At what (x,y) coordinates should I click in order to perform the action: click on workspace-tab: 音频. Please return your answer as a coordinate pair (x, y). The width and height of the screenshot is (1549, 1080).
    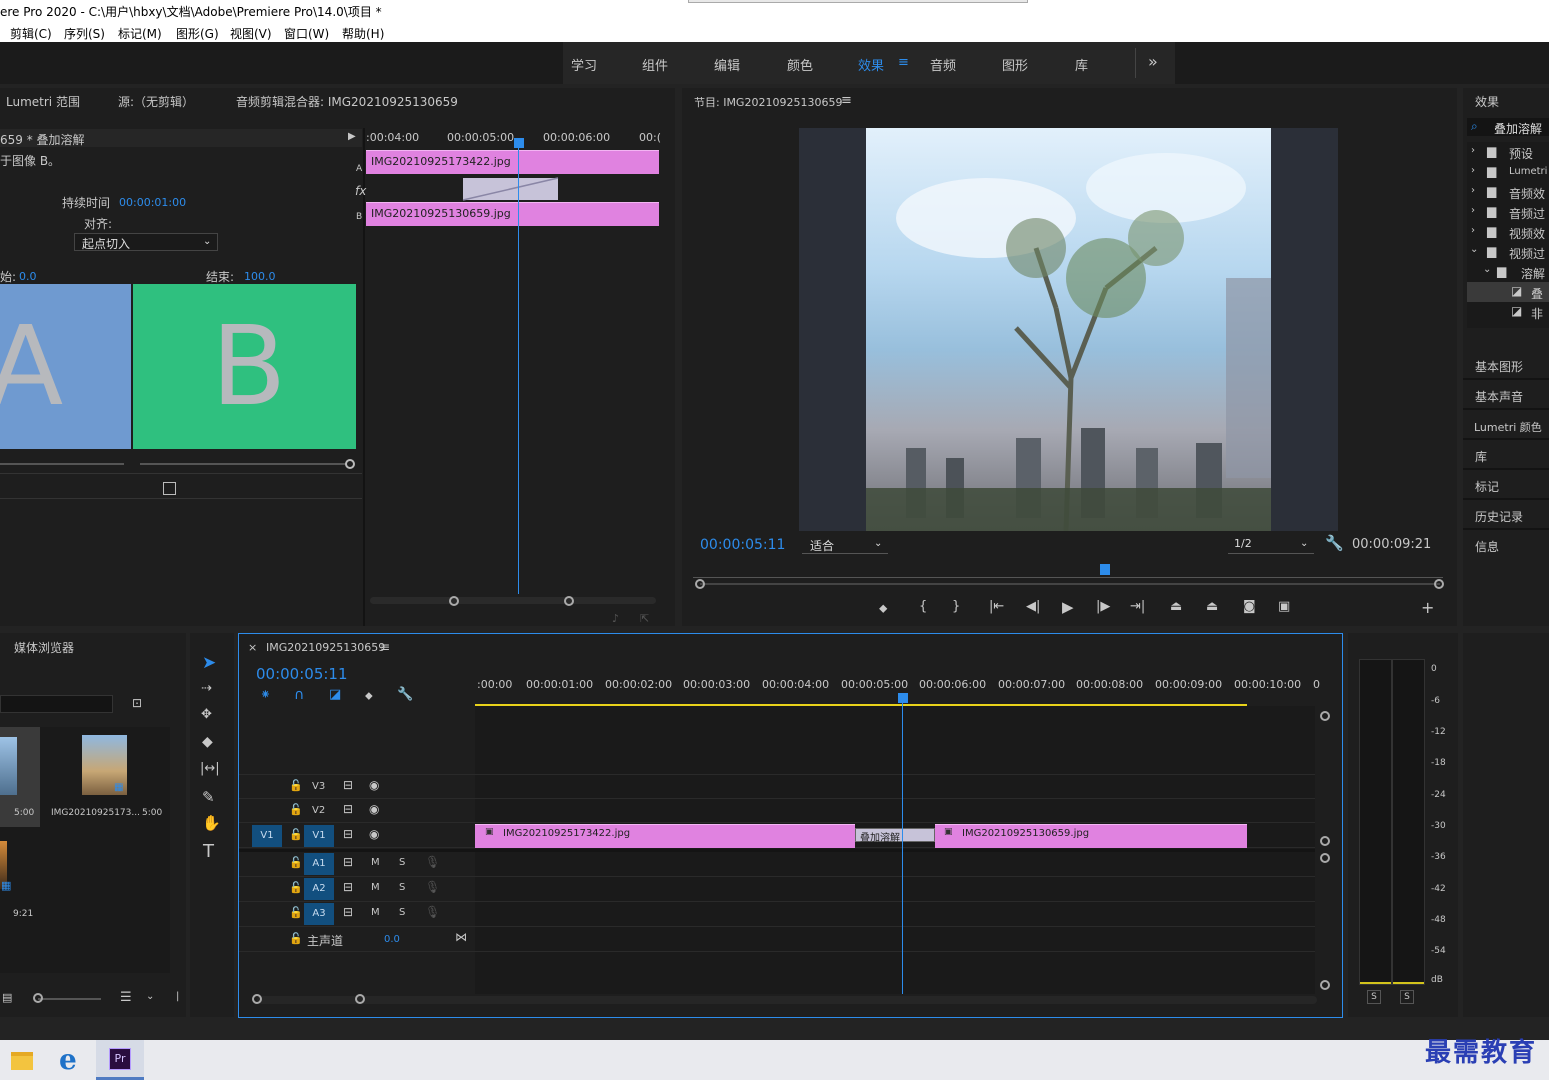
    Looking at the image, I should click on (943, 64).